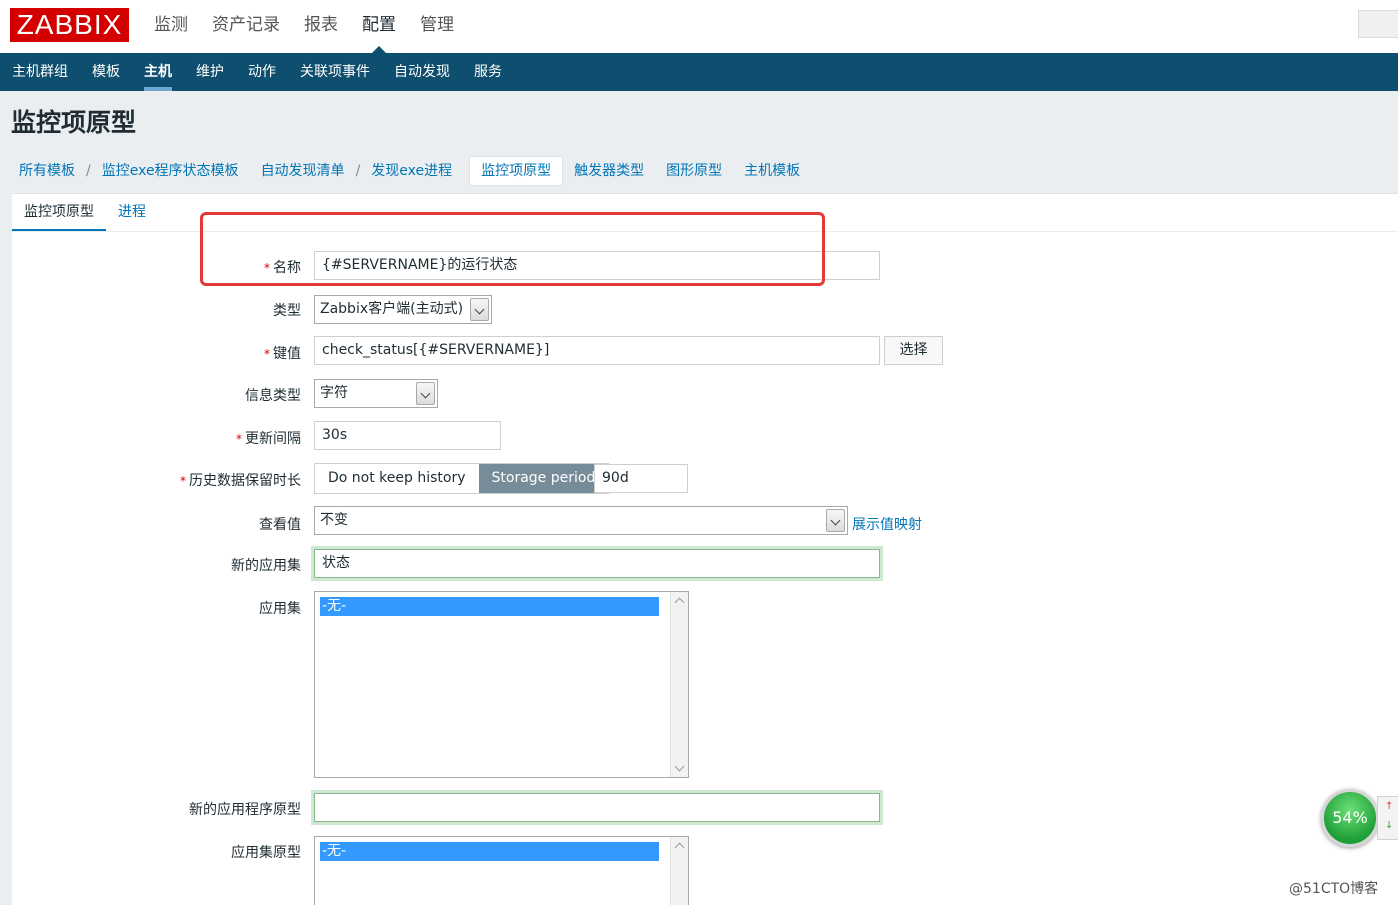  I want to click on type-label: 类型, so click(287, 311).